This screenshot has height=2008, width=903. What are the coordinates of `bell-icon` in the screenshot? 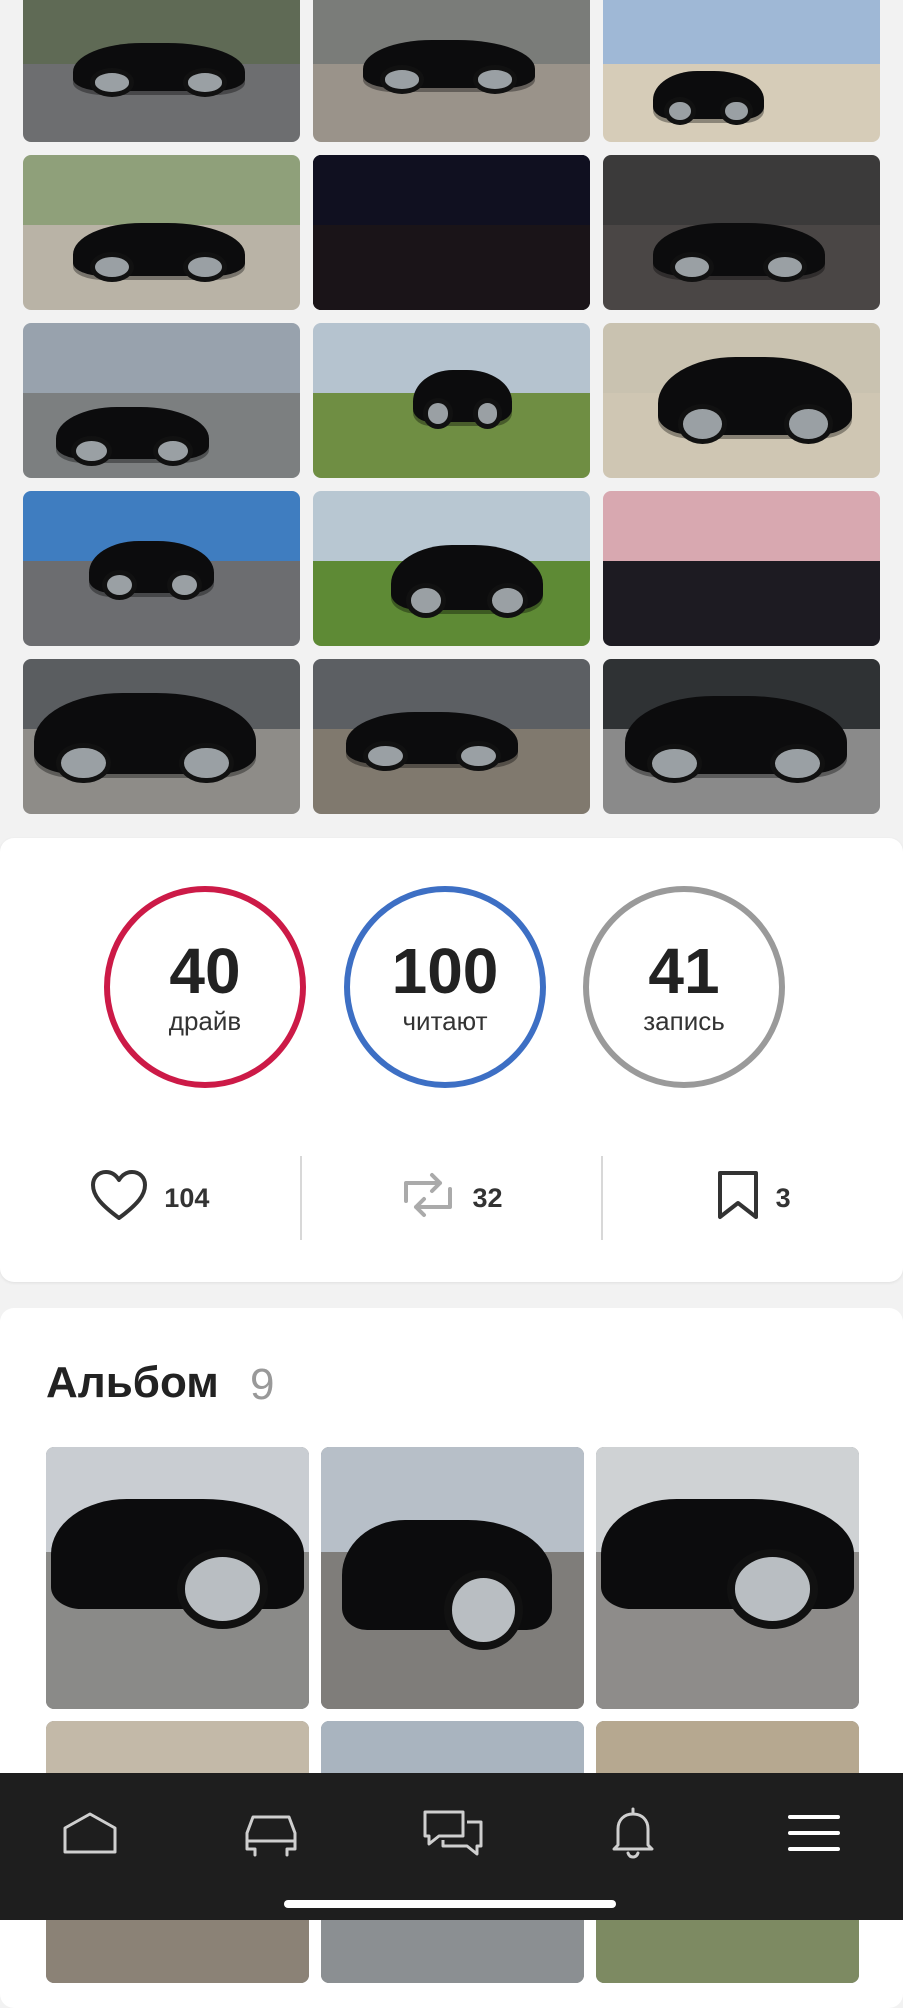 It's located at (633, 1835).